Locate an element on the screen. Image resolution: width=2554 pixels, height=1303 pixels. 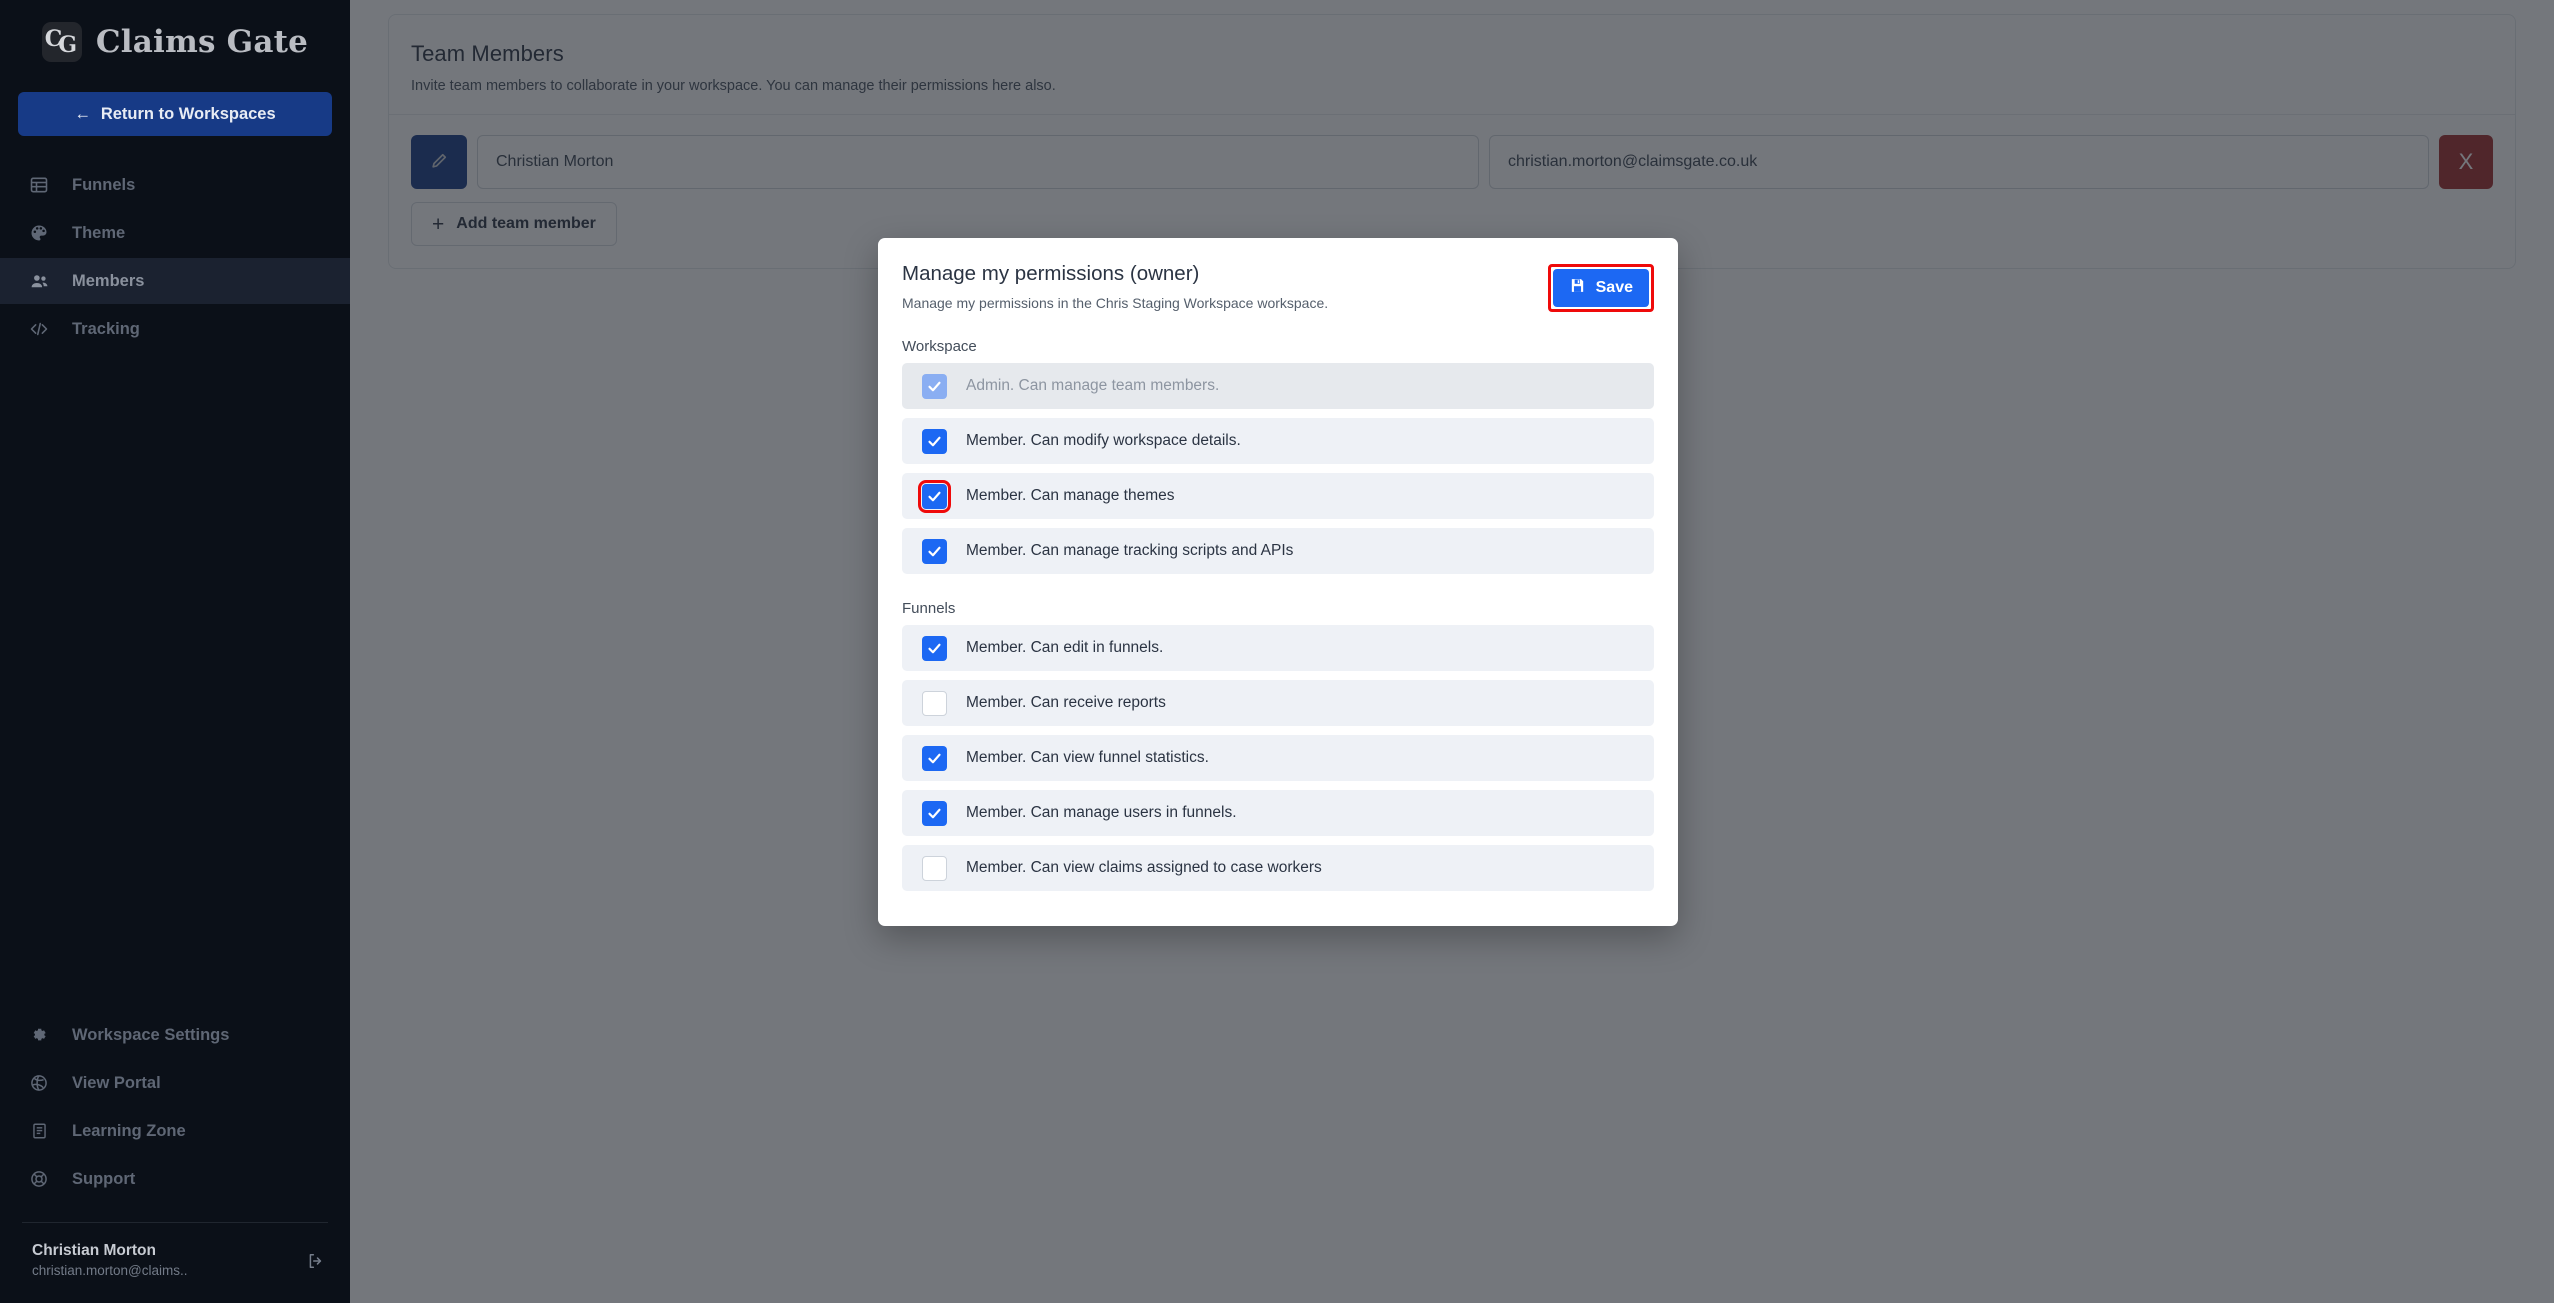
book-icon is located at coordinates (39, 1131).